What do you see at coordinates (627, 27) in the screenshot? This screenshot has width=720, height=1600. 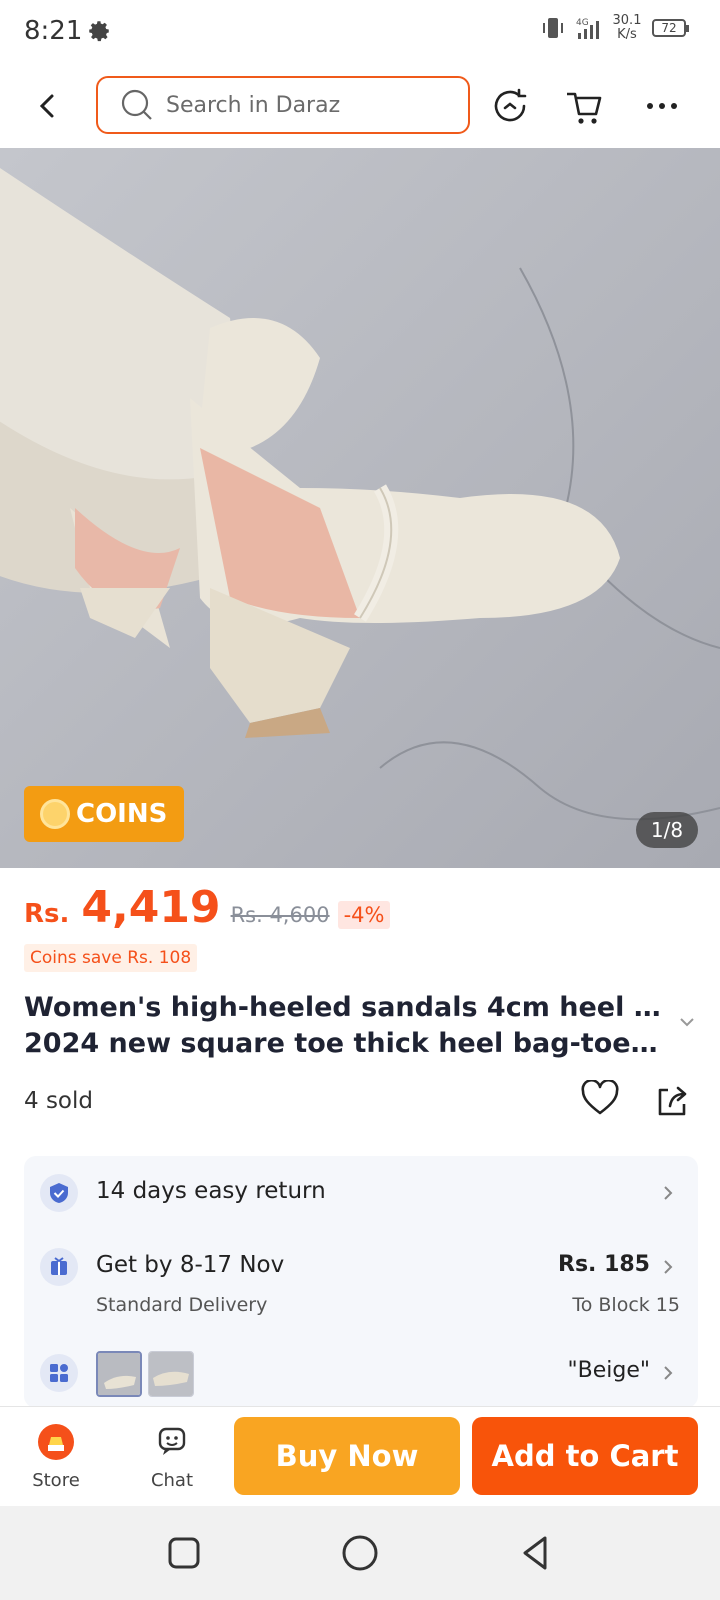 I see `net-speed: 30.1 K/s` at bounding box center [627, 27].